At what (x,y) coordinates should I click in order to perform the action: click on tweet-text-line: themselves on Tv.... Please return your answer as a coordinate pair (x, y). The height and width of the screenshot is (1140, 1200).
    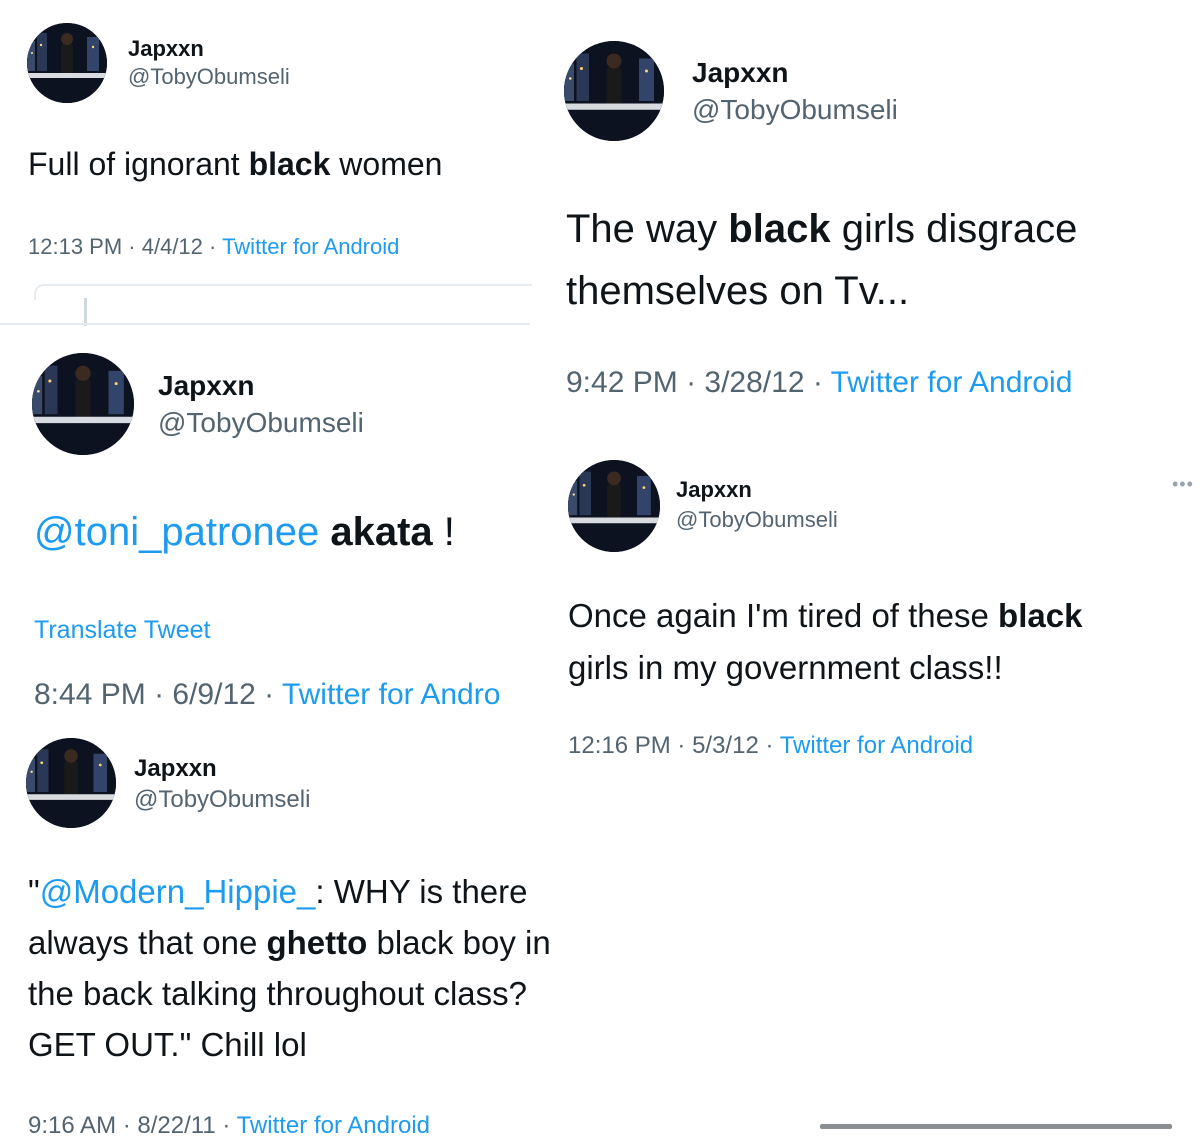
    Looking at the image, I should click on (738, 291).